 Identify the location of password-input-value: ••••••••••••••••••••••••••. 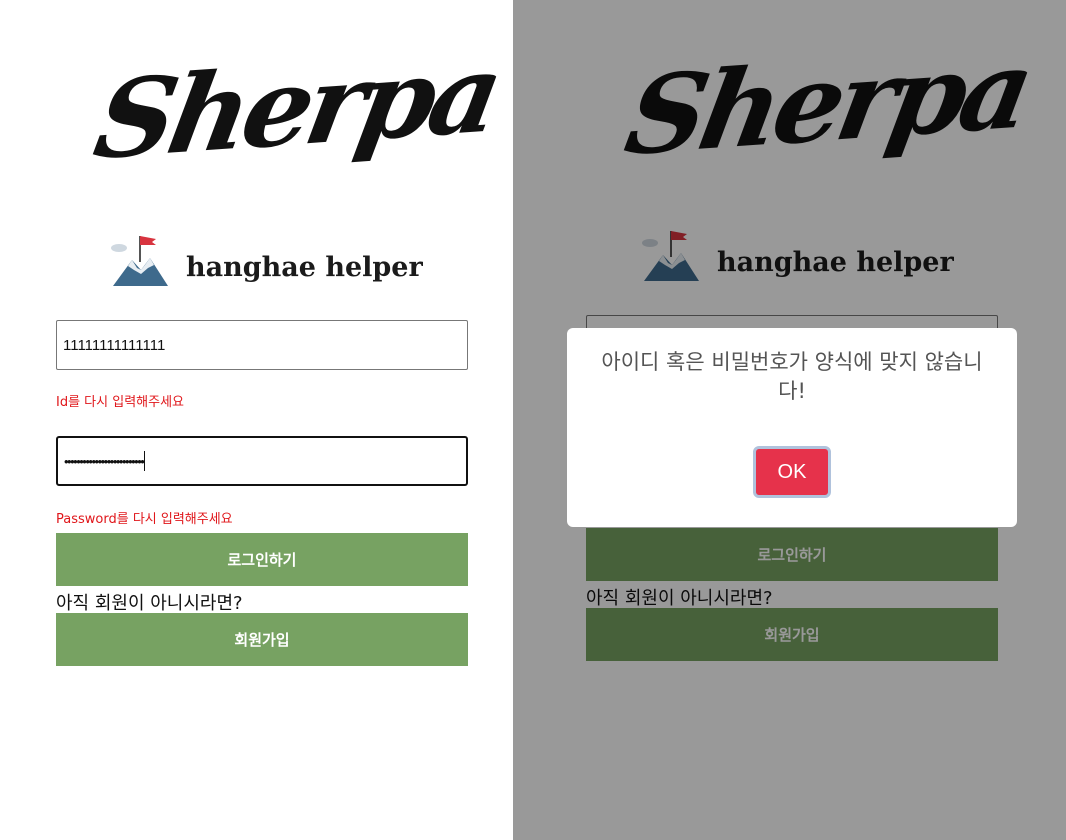
(104, 461).